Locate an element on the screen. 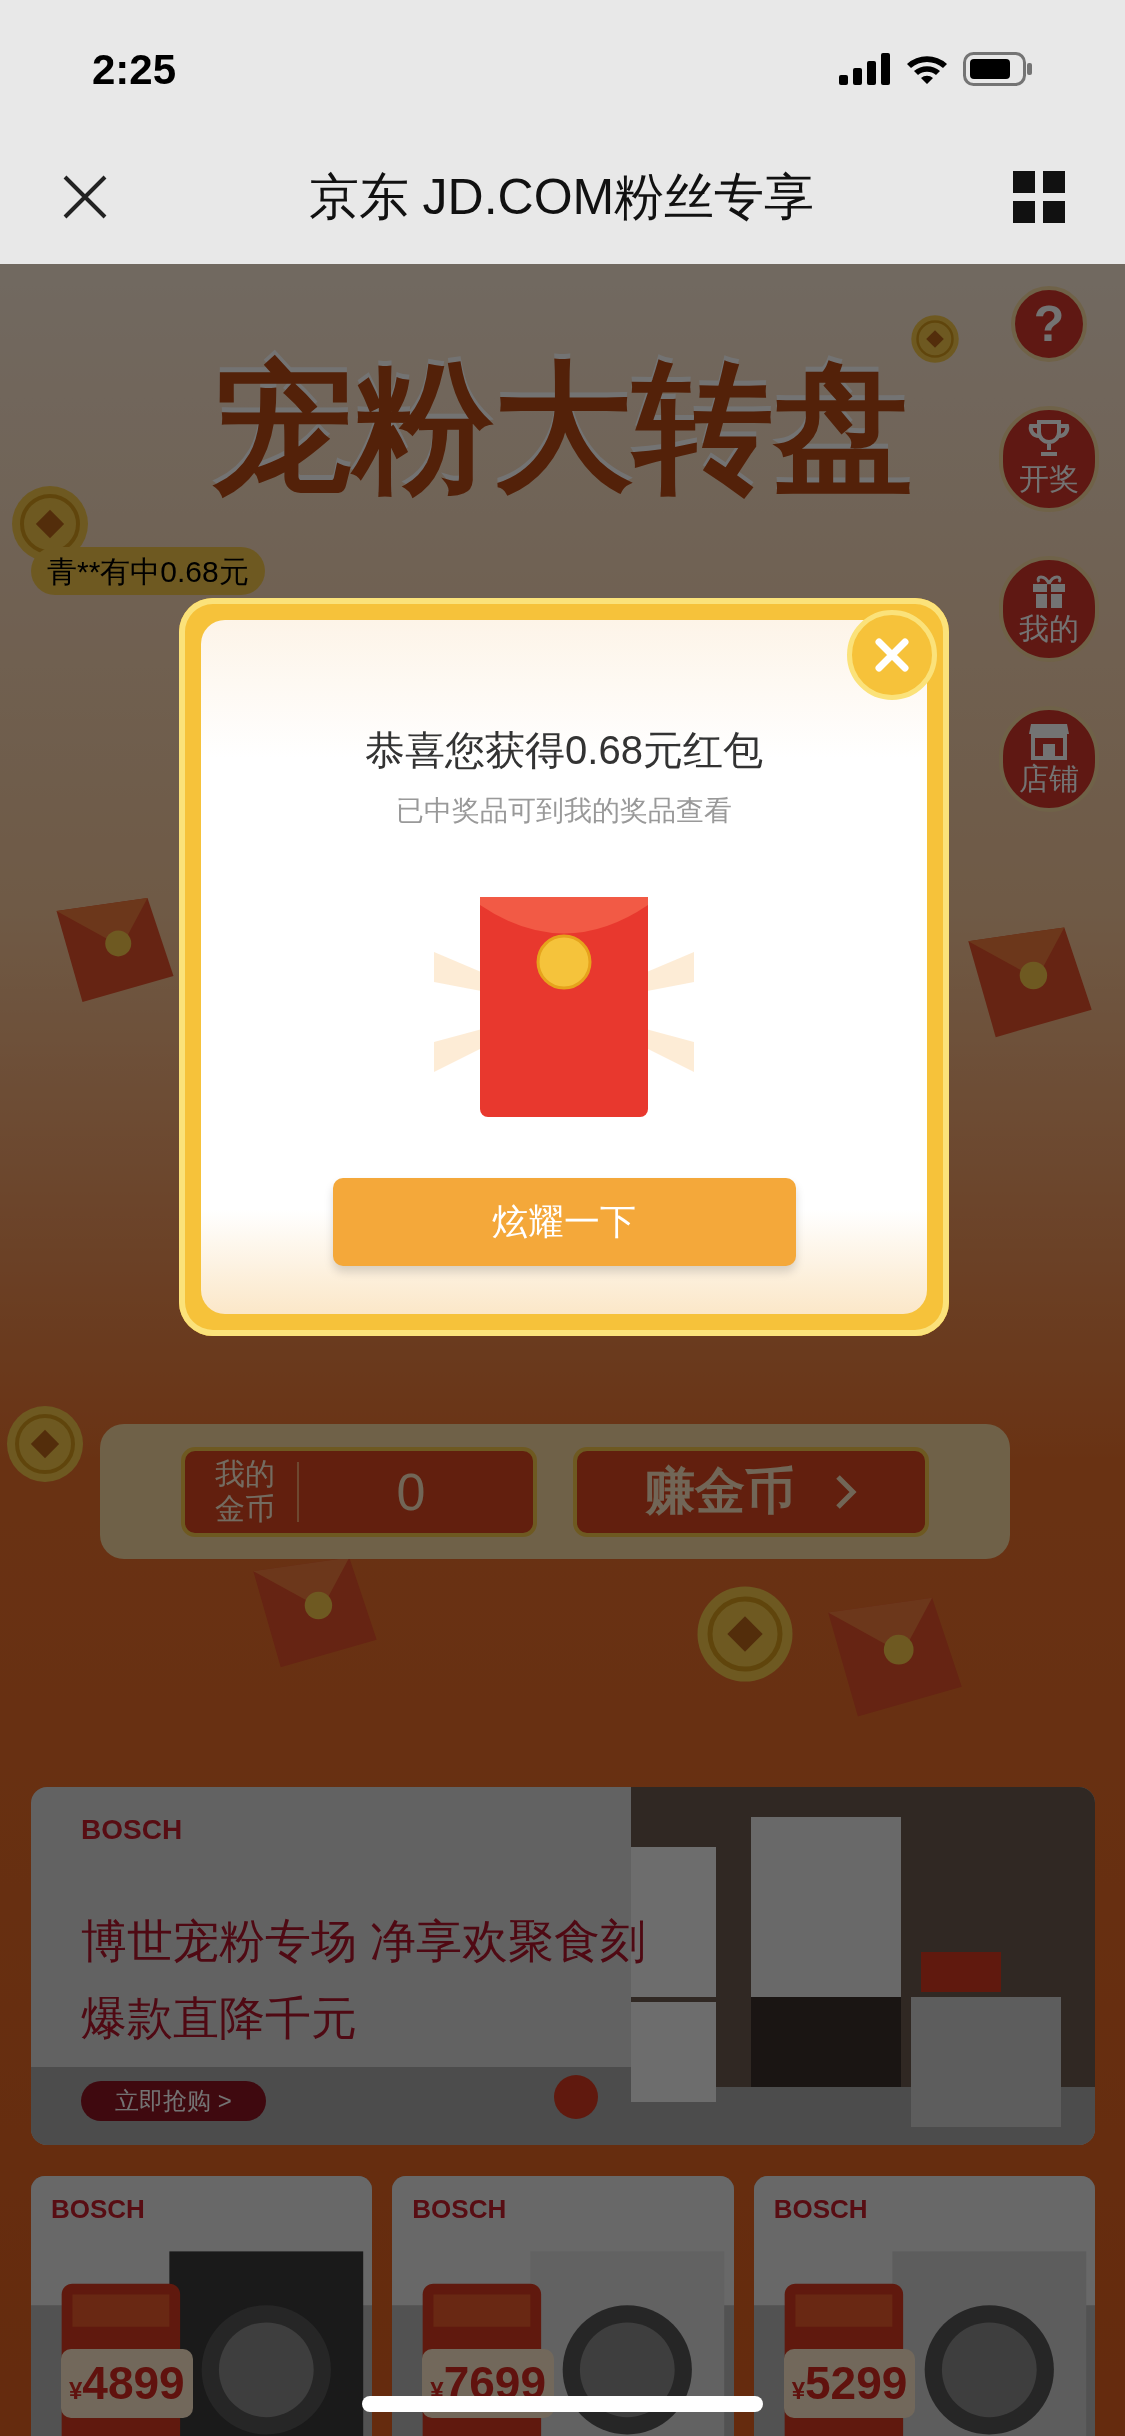 Image resolution: width=1125 pixels, height=2436 pixels. chevron-right-icon is located at coordinates (846, 1491).